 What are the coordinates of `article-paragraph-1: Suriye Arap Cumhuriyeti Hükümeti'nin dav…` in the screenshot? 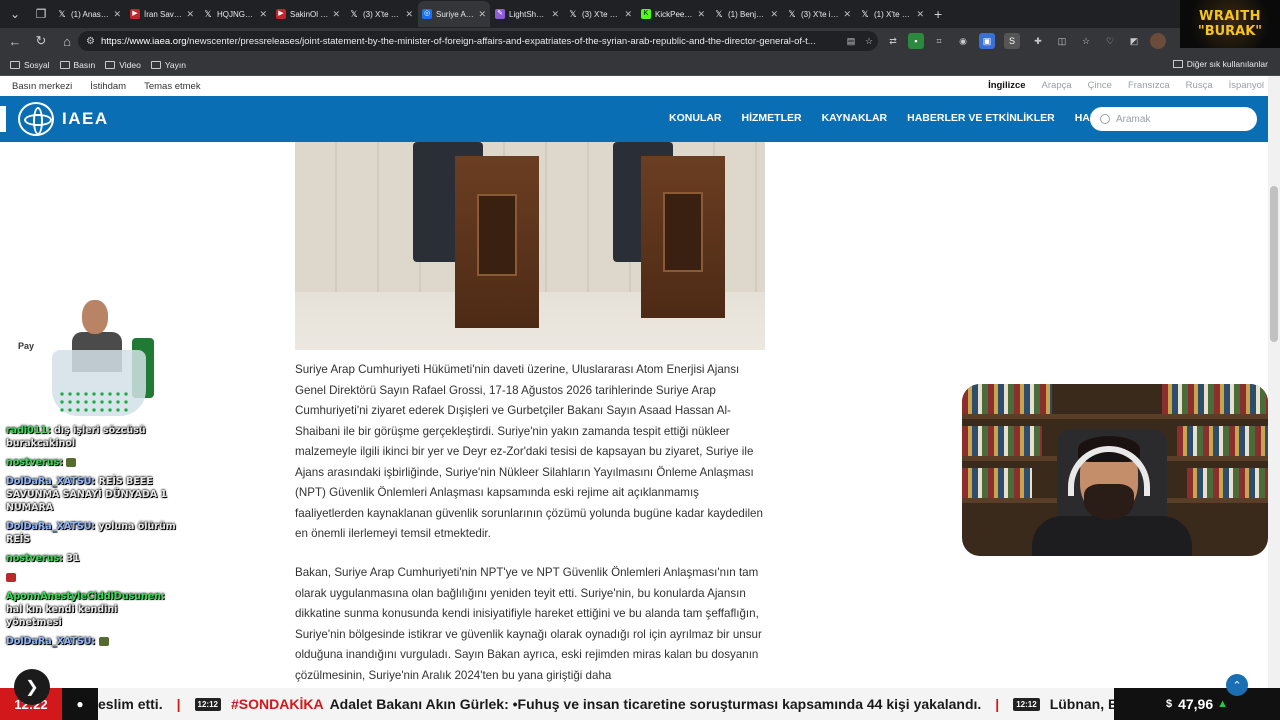 It's located at (529, 451).